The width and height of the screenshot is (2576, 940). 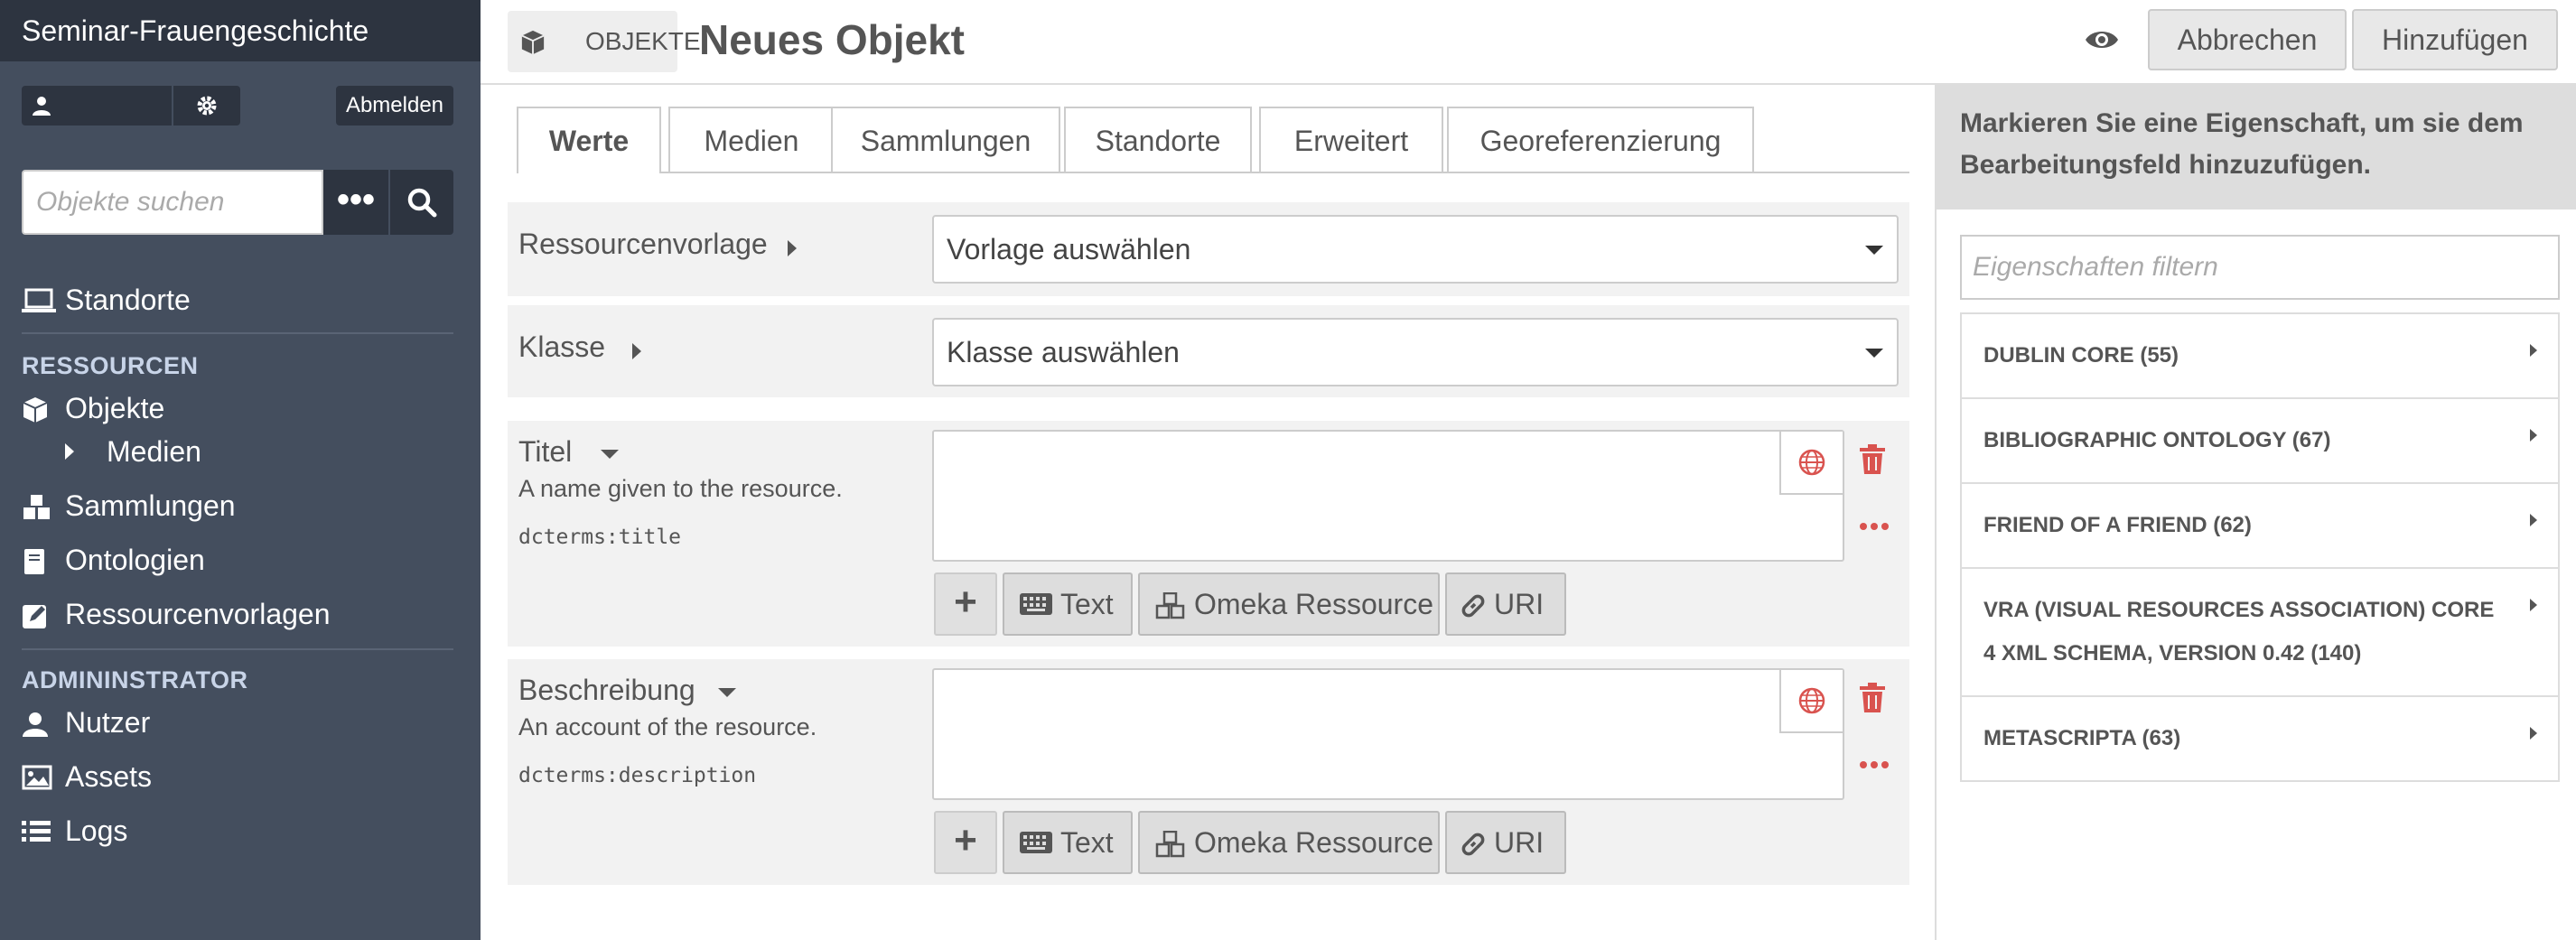 What do you see at coordinates (394, 106) in the screenshot?
I see `logout-button: Abmelden` at bounding box center [394, 106].